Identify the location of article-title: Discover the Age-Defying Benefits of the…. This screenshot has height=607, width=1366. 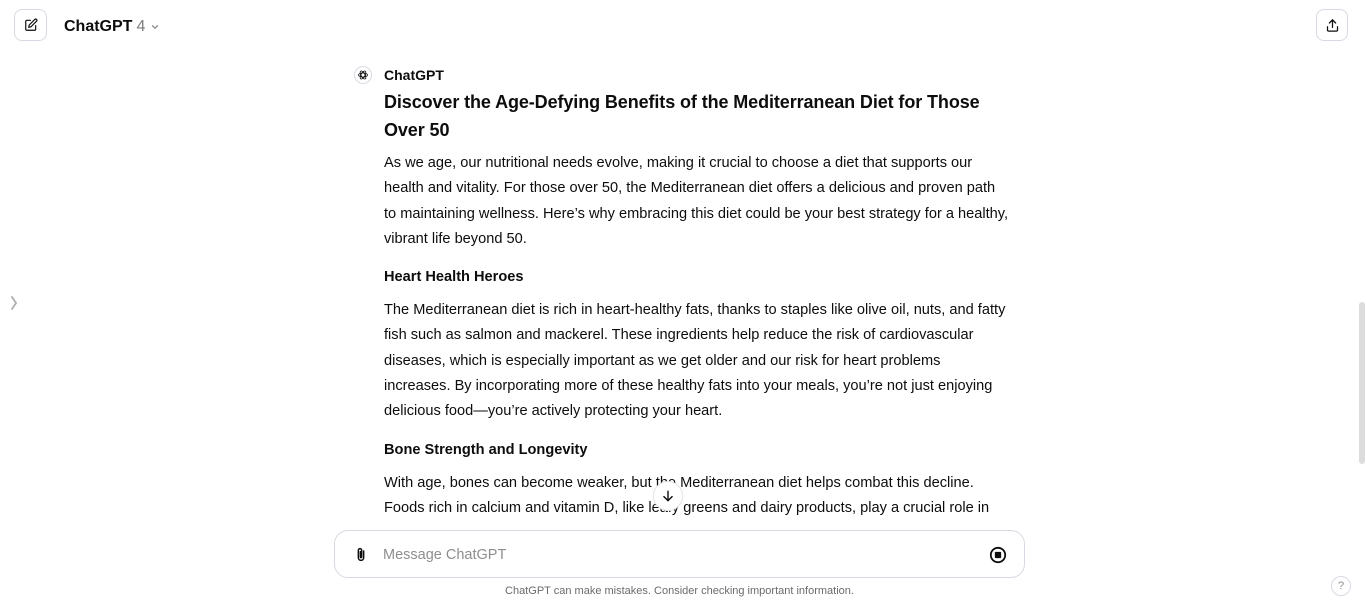
(682, 116).